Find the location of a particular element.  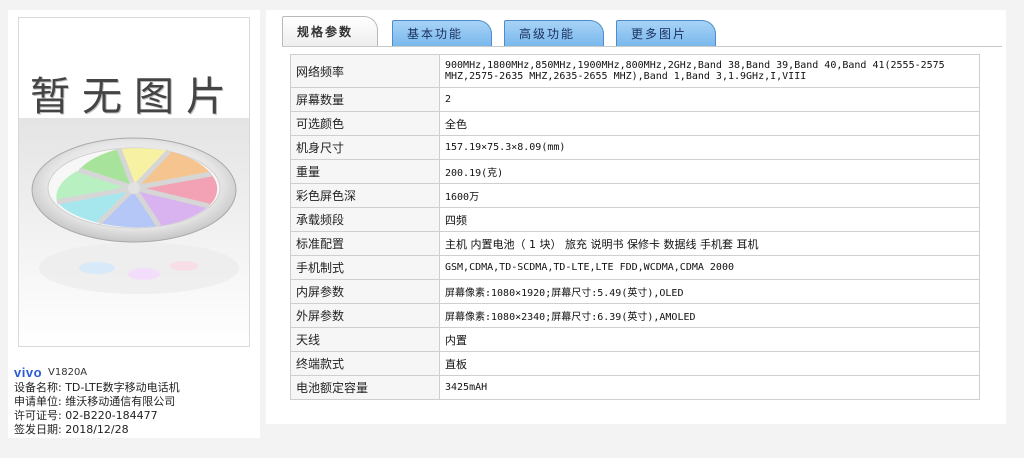

table-row: 外屏参数 屏幕像素:1080×2340;屏幕尺寸:6.39(英寸),AMOLED is located at coordinates (635, 315).